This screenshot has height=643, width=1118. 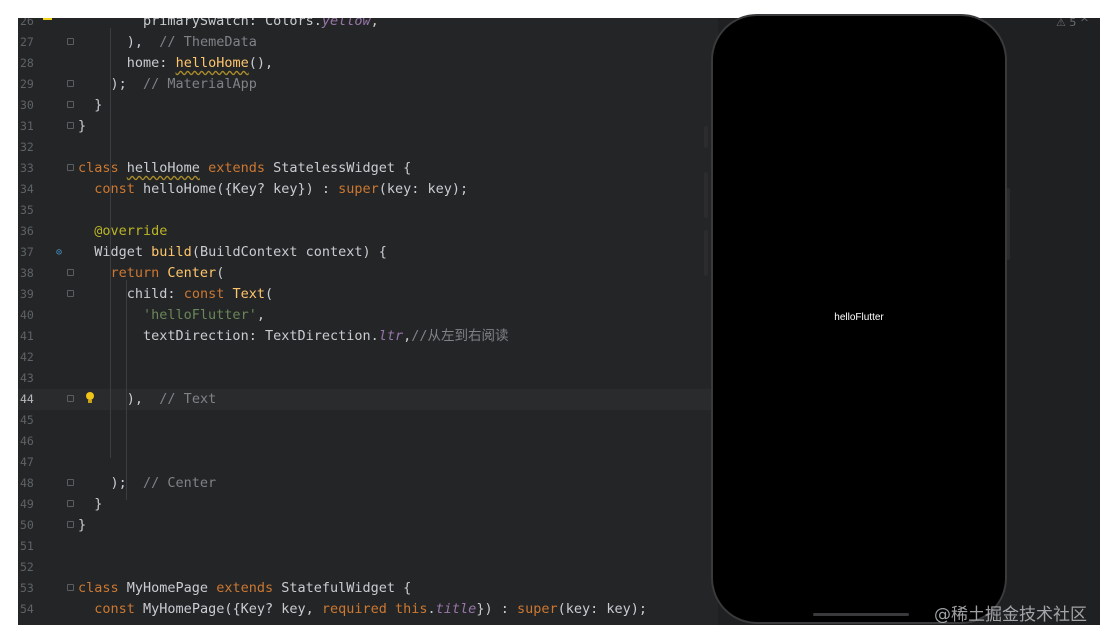 I want to click on line-number: 43, so click(x=27, y=378).